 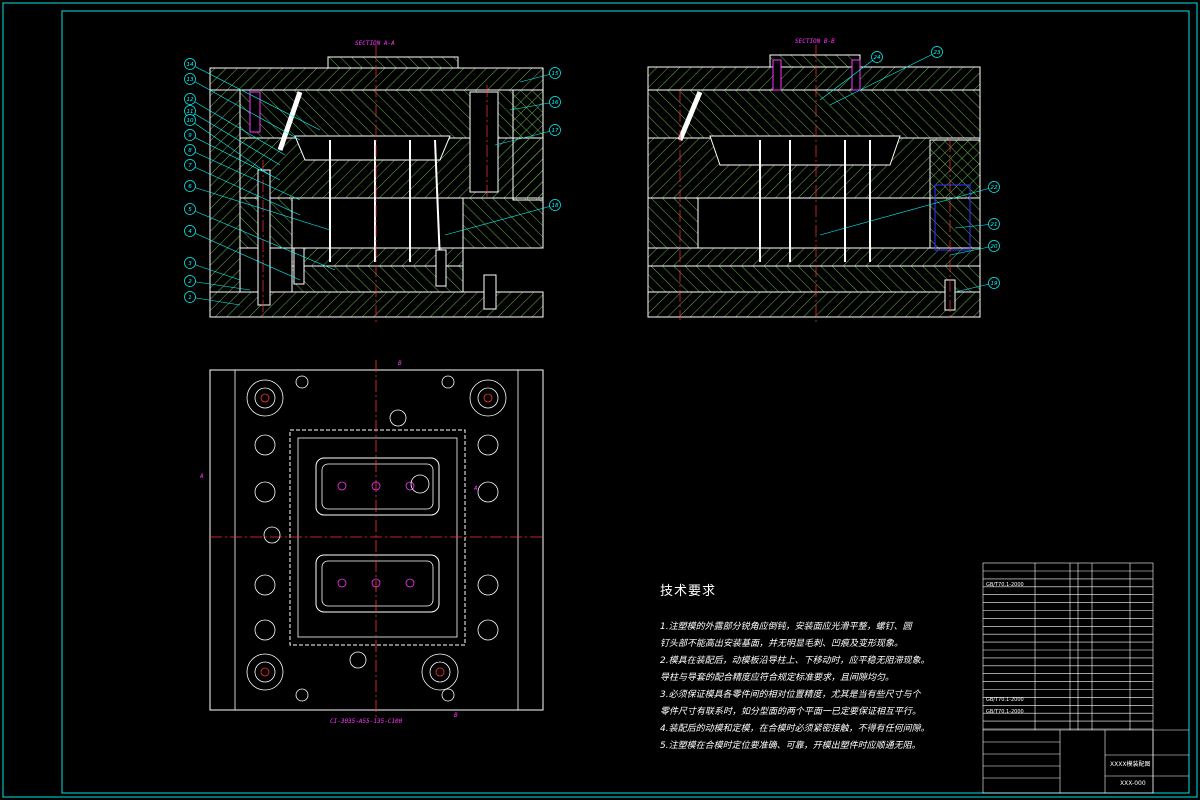 What do you see at coordinates (376, 540) in the screenshot?
I see `plan-view` at bounding box center [376, 540].